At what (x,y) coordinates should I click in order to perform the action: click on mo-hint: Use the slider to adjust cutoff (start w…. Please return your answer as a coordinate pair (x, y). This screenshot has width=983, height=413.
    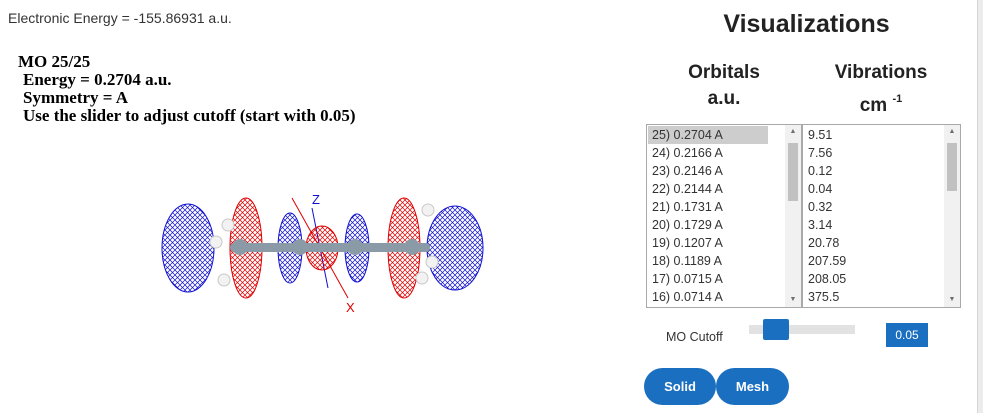
    Looking at the image, I should click on (189, 115).